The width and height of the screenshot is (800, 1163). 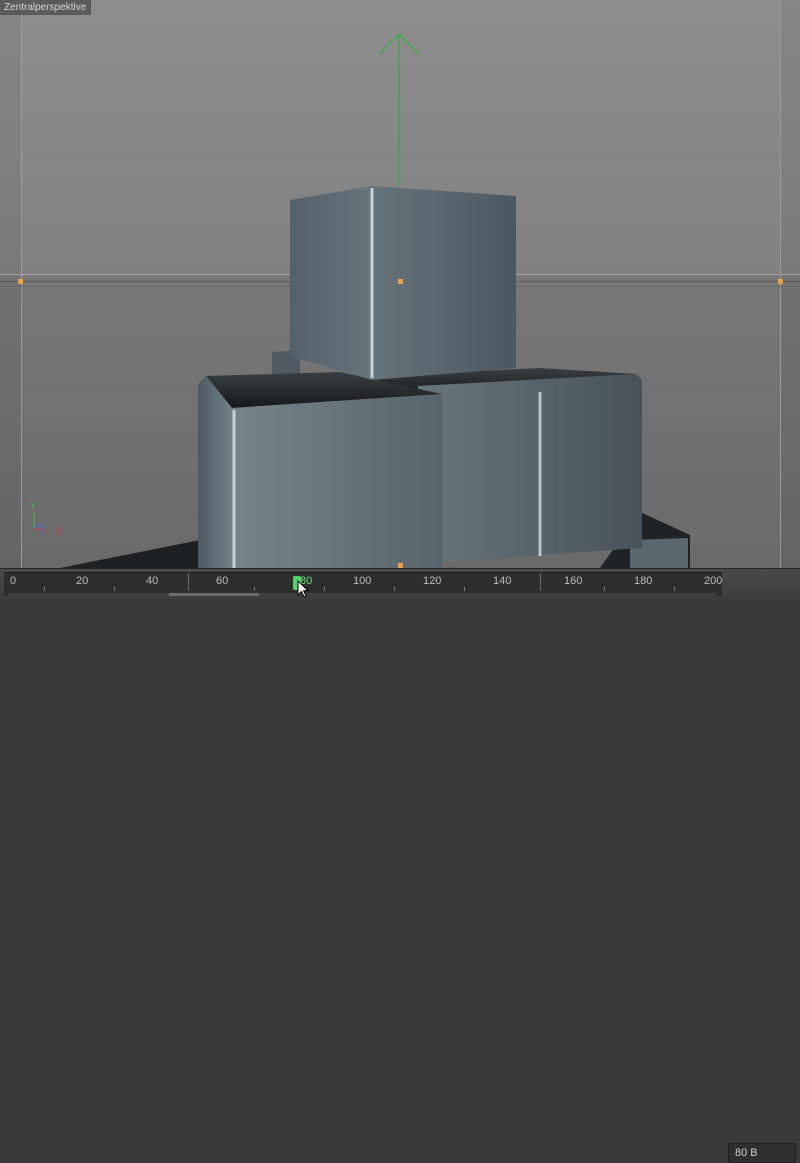 What do you see at coordinates (362, 581) in the screenshot?
I see `tick-label-100: 100` at bounding box center [362, 581].